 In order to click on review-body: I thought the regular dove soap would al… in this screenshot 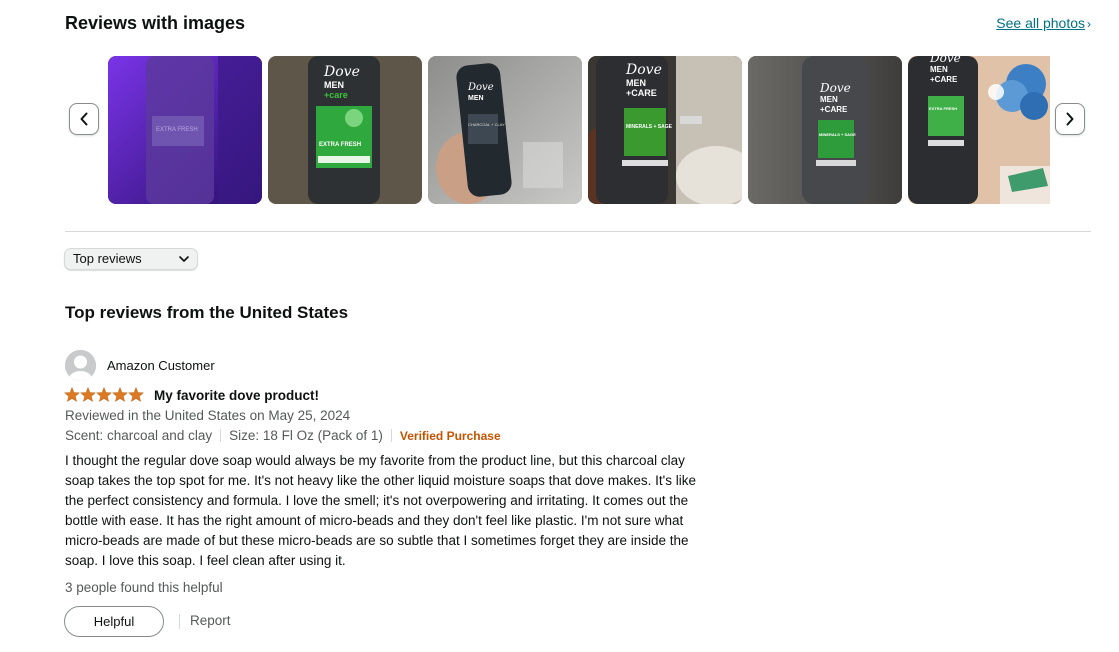, I will do `click(405, 511)`.